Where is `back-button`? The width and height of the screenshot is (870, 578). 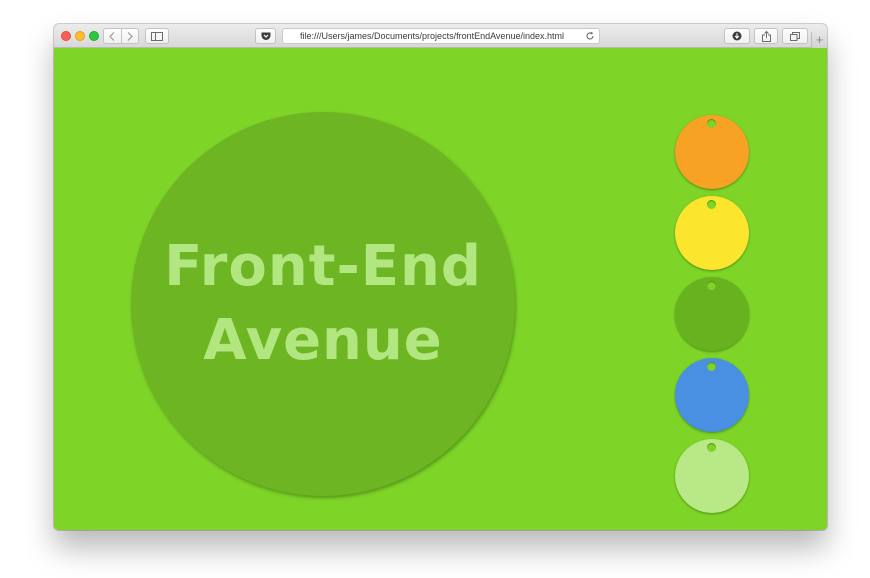
back-button is located at coordinates (112, 36).